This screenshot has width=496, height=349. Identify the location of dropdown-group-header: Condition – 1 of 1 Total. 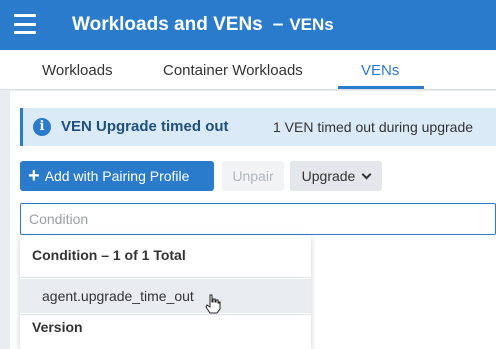
(109, 255).